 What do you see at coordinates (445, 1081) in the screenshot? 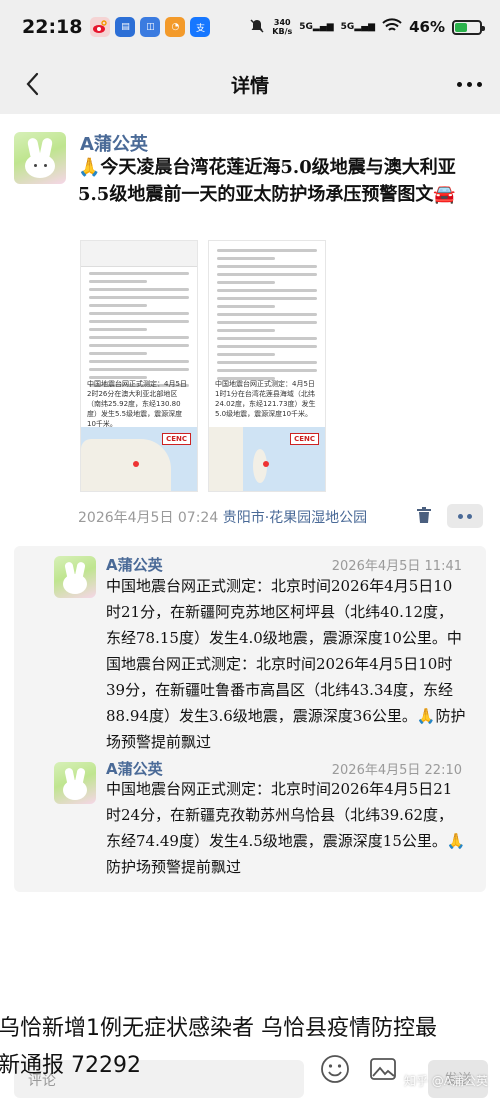
I see `watermark: 知乎 @A蒲公英` at bounding box center [445, 1081].